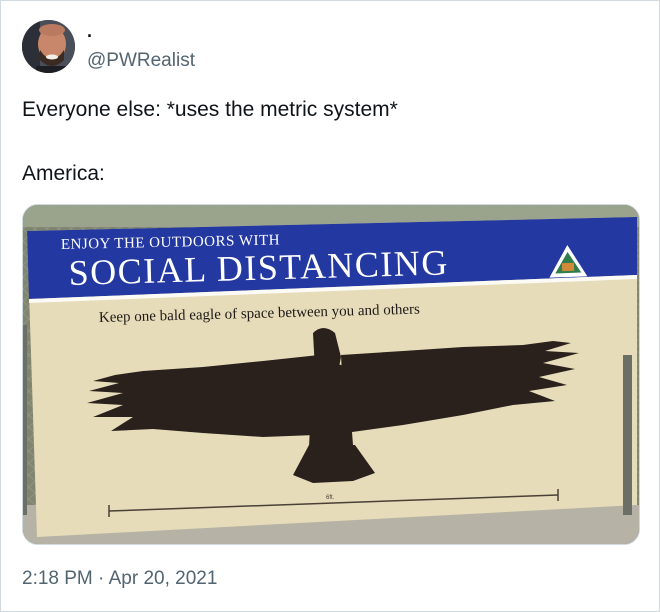 The width and height of the screenshot is (660, 612). What do you see at coordinates (210, 109) in the screenshot?
I see `tweet-text-line-1: Everyone else: *uses the metric system*` at bounding box center [210, 109].